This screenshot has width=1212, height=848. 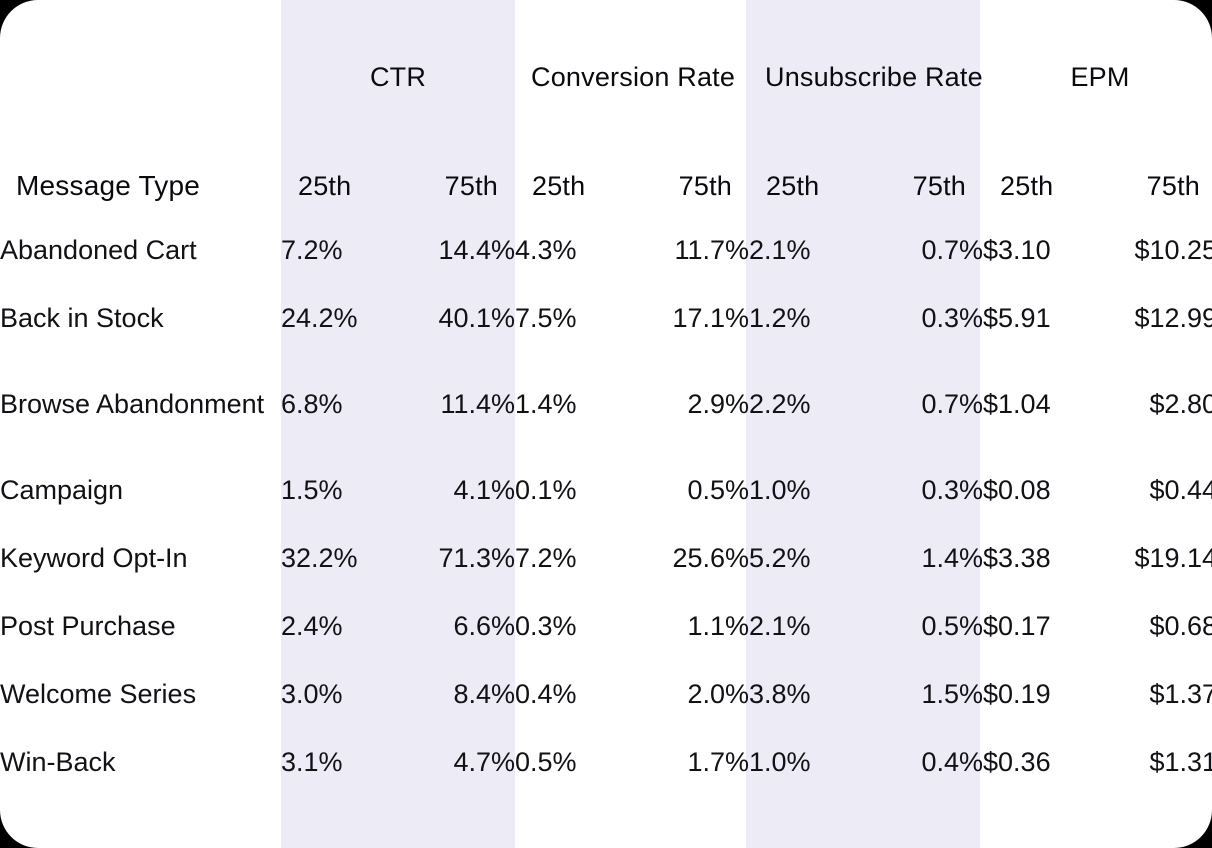 I want to click on cell-conversion-rate-75th: 0.5%, so click(x=718, y=490).